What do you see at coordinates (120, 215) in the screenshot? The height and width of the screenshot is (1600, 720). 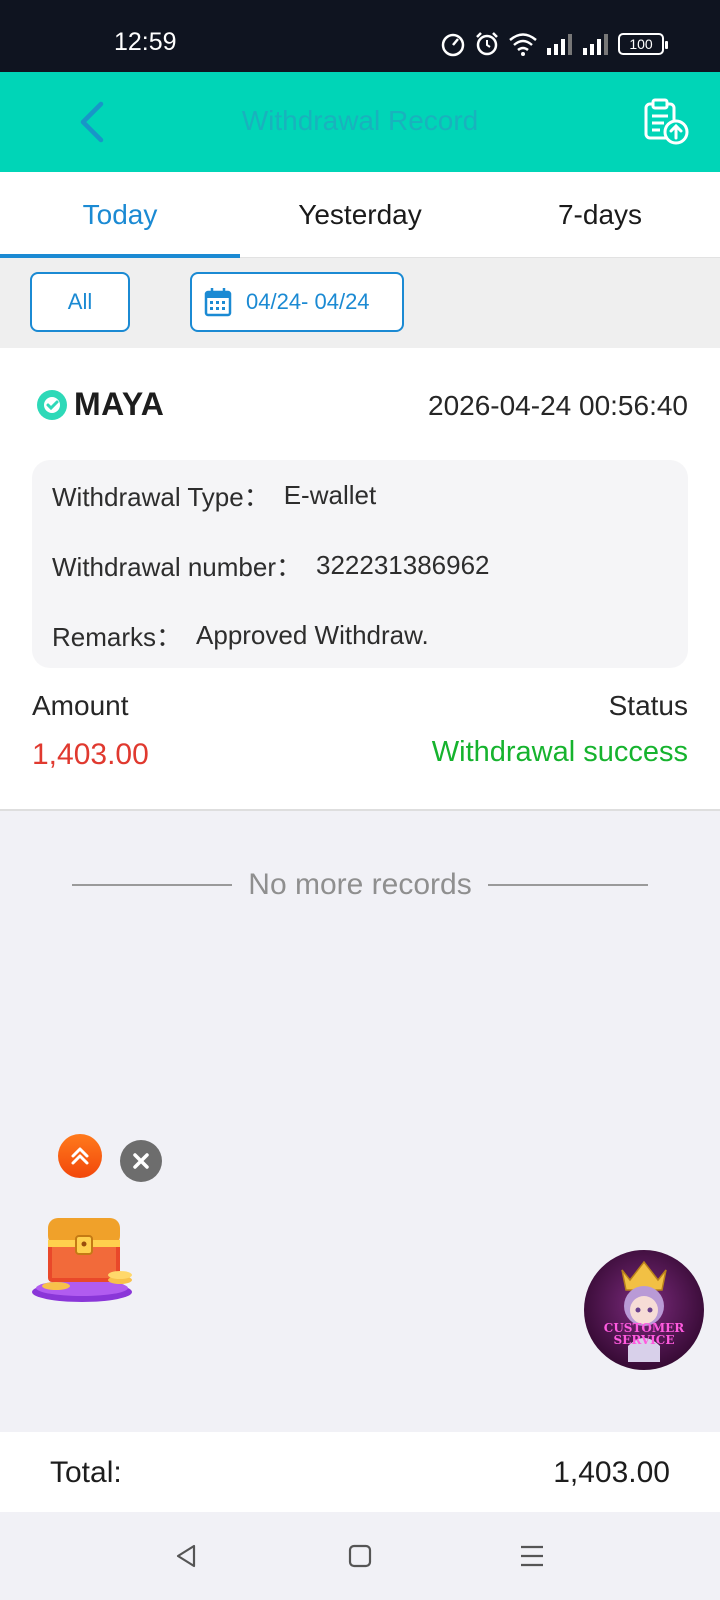 I see `tab-today: Today` at bounding box center [120, 215].